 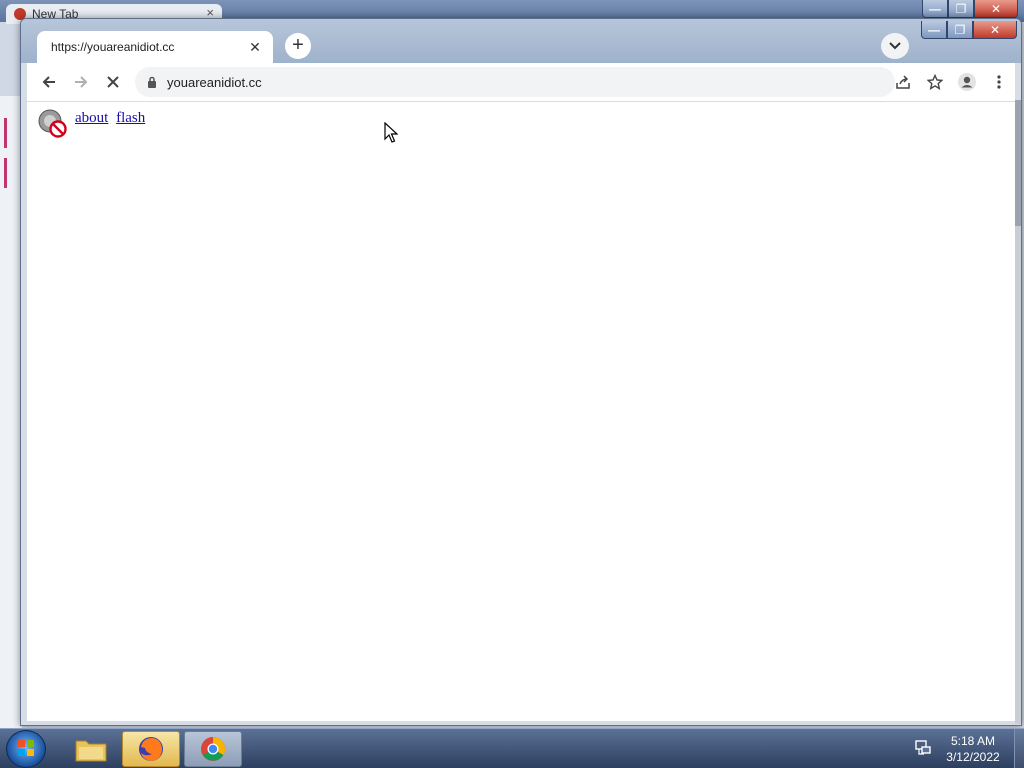 I want to click on kebab-menu-icon, so click(x=999, y=82).